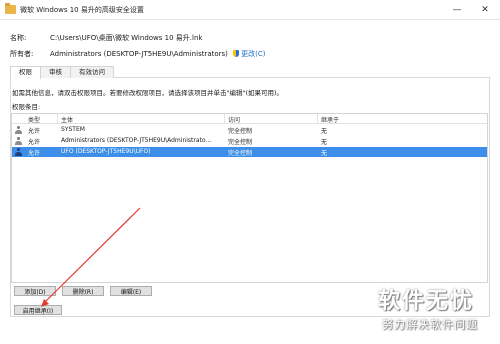 The image size is (500, 344). I want to click on row-principal: SYSTEM, so click(73, 129).